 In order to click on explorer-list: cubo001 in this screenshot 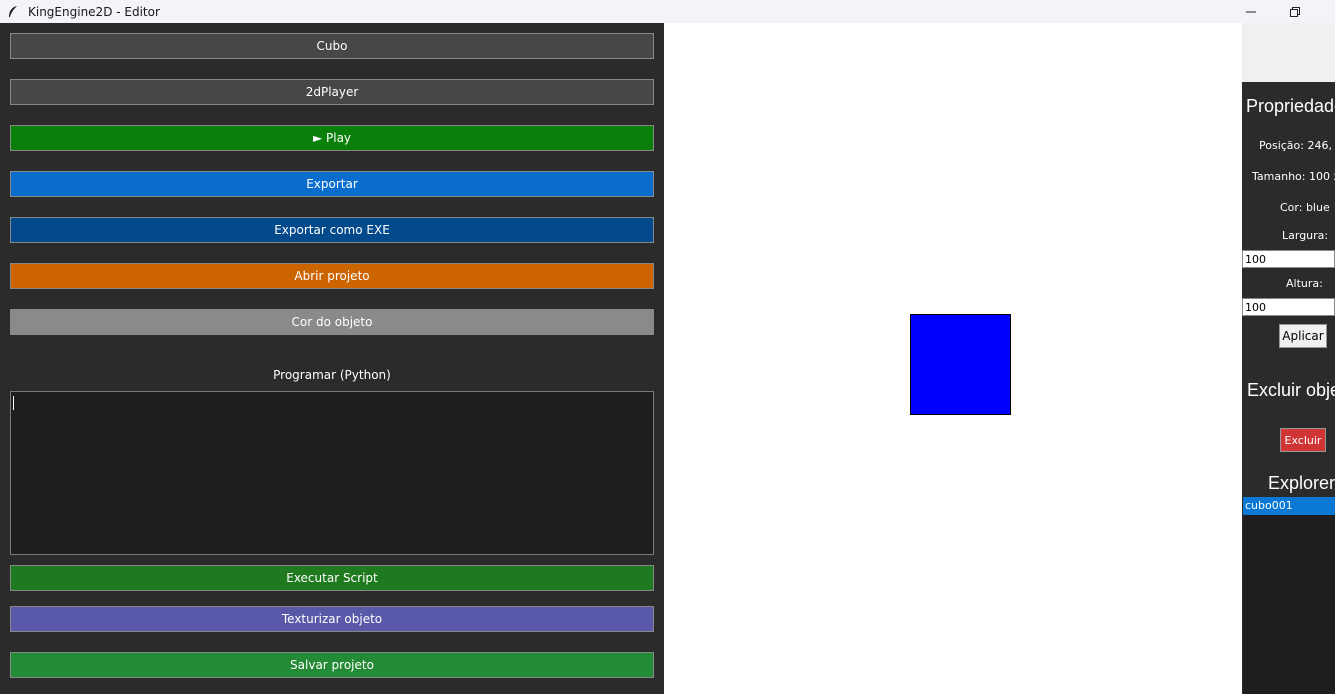, I will do `click(1289, 595)`.